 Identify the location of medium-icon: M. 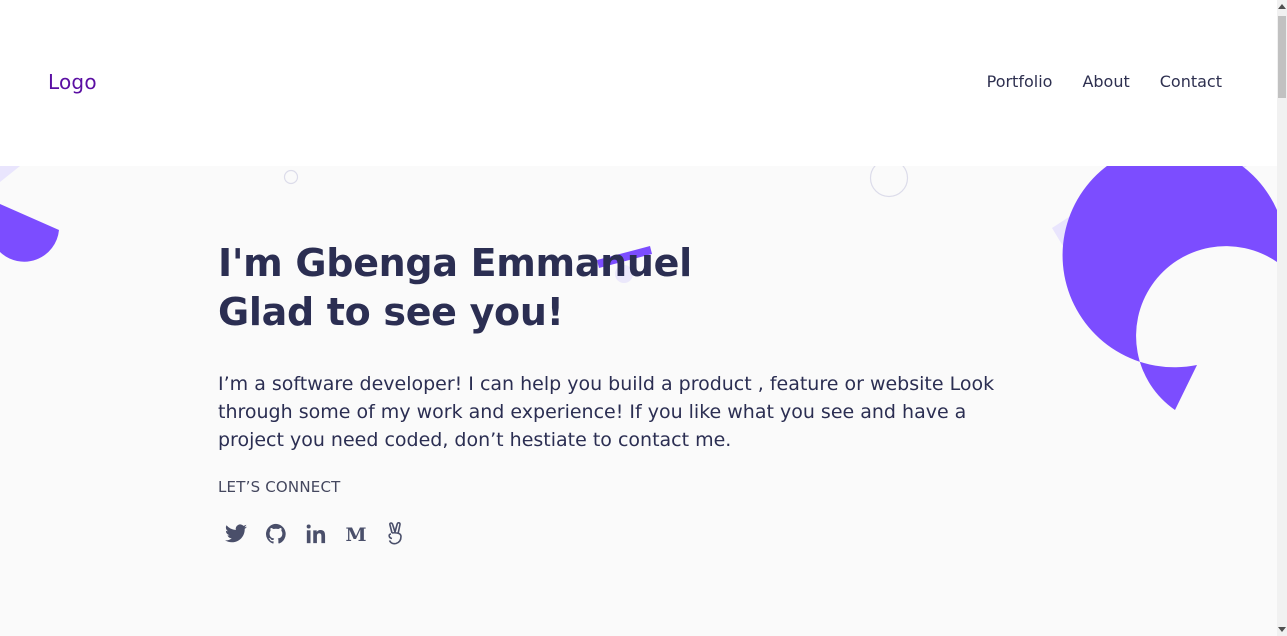
(356, 534).